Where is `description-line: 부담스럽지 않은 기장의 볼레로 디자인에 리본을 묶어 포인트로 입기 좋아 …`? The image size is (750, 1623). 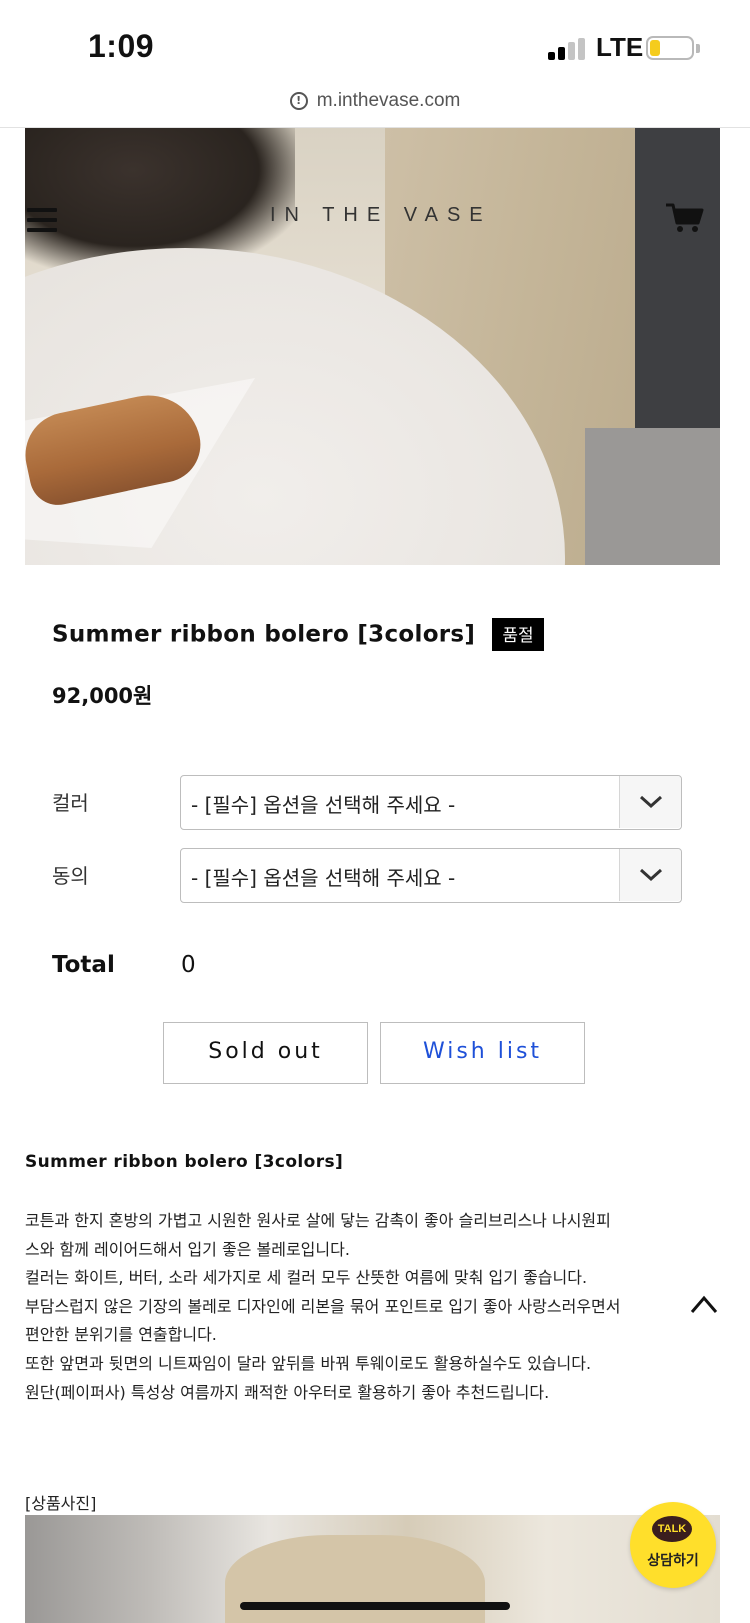 description-line: 부담스럽지 않은 기장의 볼레로 디자인에 리본을 묶어 포인트로 입기 좋아 … is located at coordinates (323, 1306).